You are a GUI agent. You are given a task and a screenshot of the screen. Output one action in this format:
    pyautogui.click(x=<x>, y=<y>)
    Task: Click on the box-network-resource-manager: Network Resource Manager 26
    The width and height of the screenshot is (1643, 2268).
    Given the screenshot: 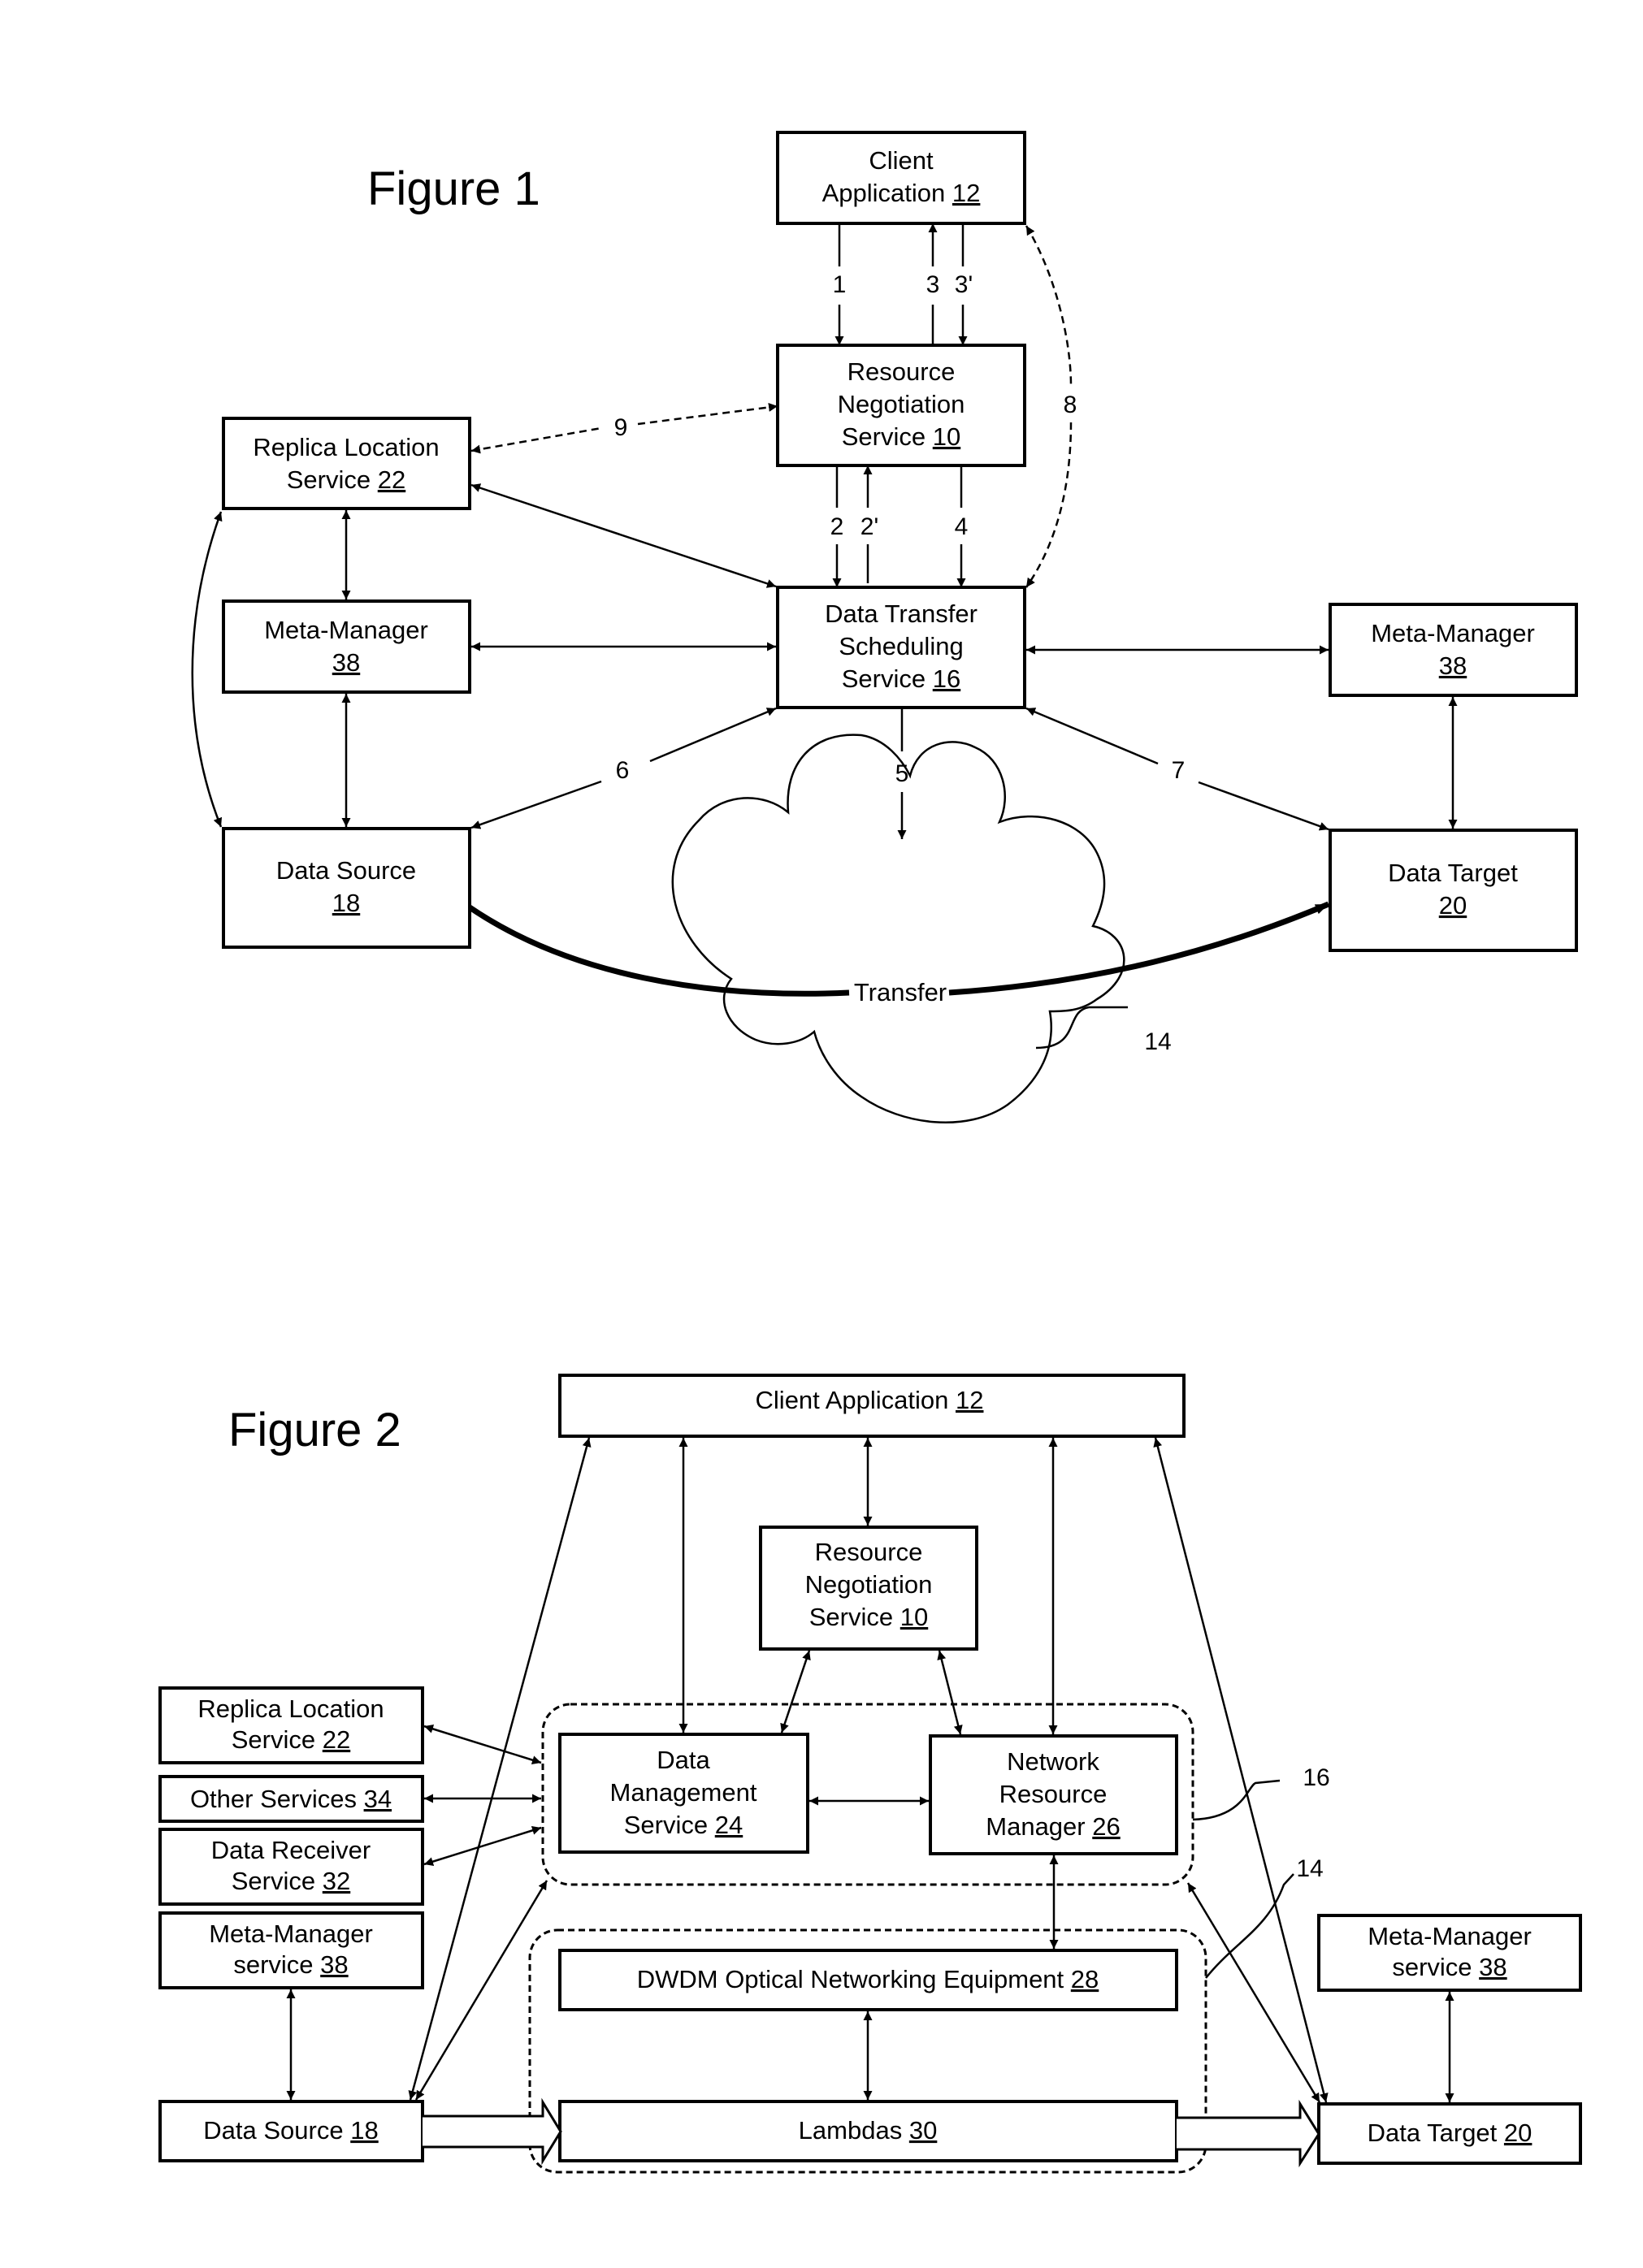 What is the action you would take?
    pyautogui.click(x=1053, y=1795)
    